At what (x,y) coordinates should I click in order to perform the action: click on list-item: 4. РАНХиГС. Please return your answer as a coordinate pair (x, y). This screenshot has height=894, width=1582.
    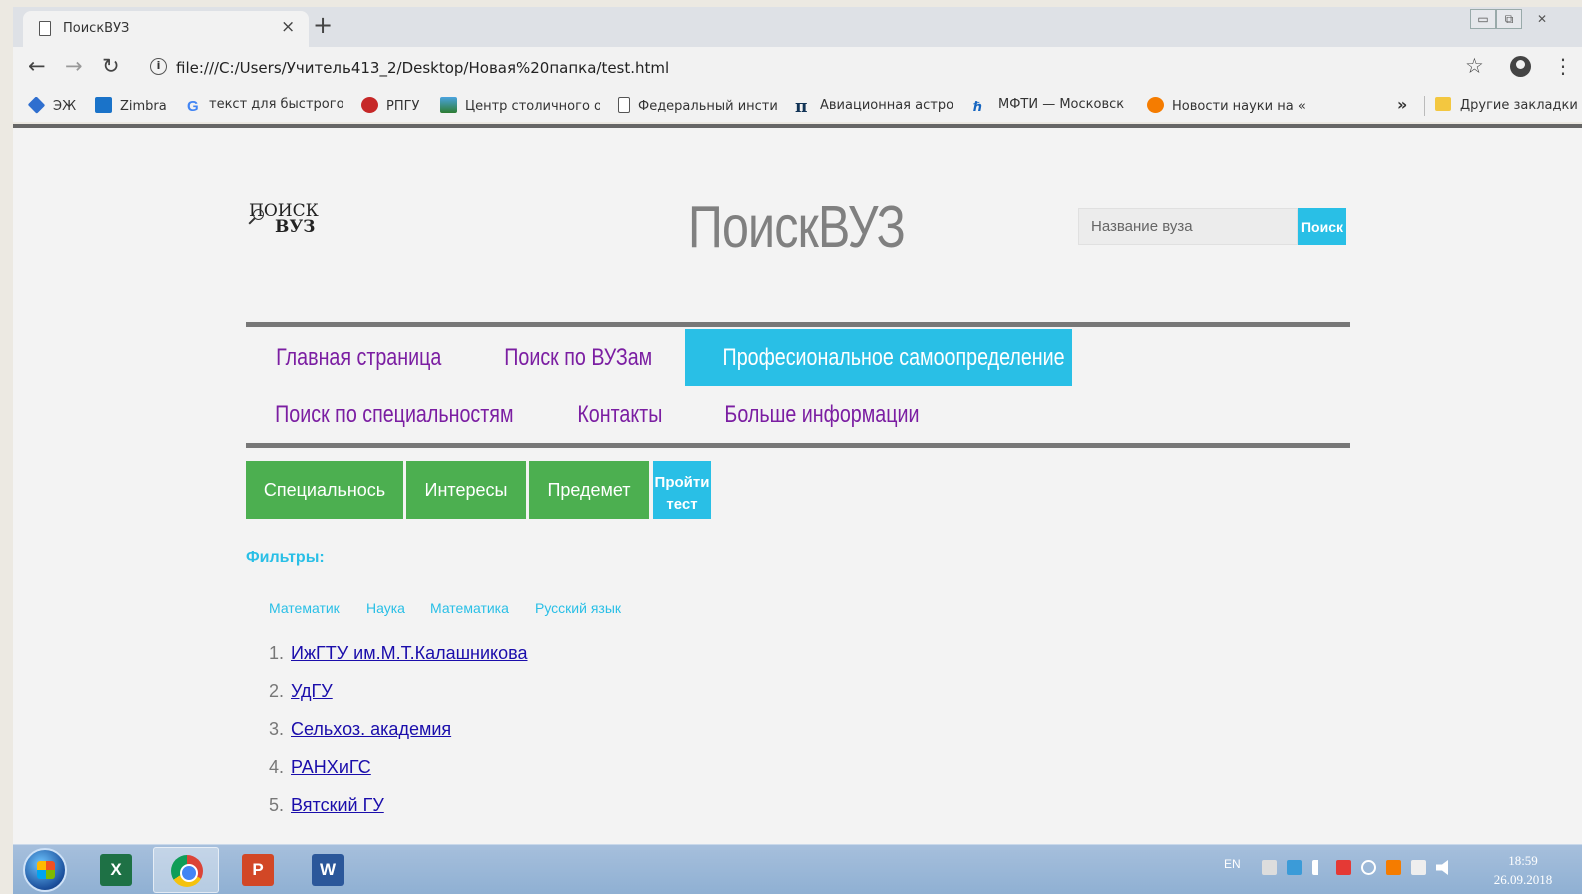
    Looking at the image, I should click on (320, 767).